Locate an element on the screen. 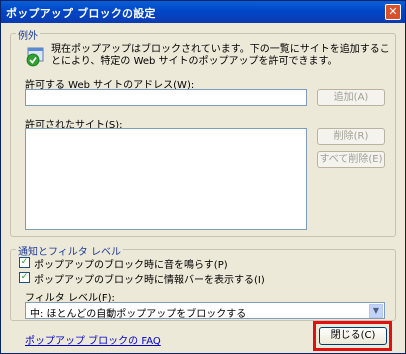 This screenshot has height=354, width=406. add-button: 追加(A) is located at coordinates (351, 97).